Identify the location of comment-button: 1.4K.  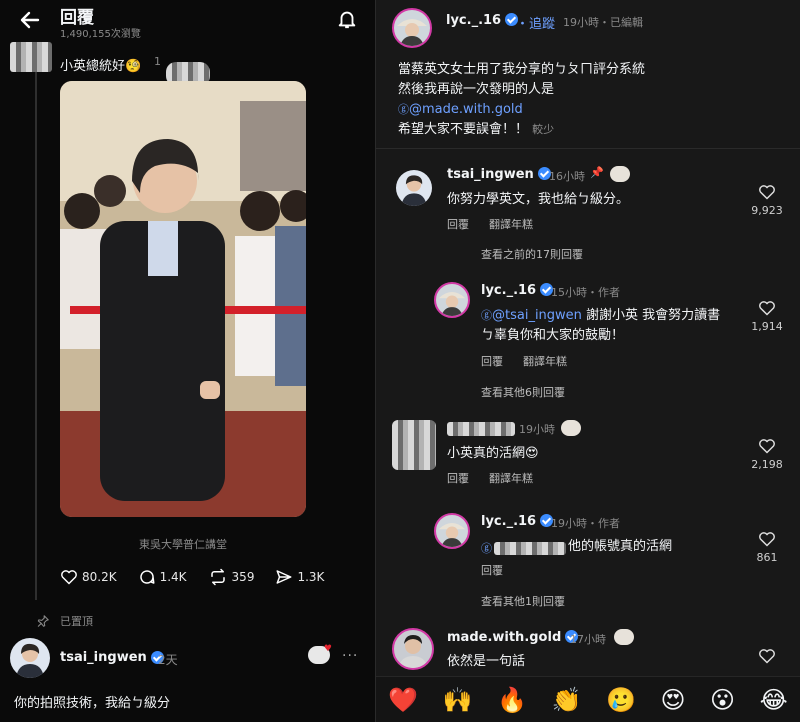
(162, 577).